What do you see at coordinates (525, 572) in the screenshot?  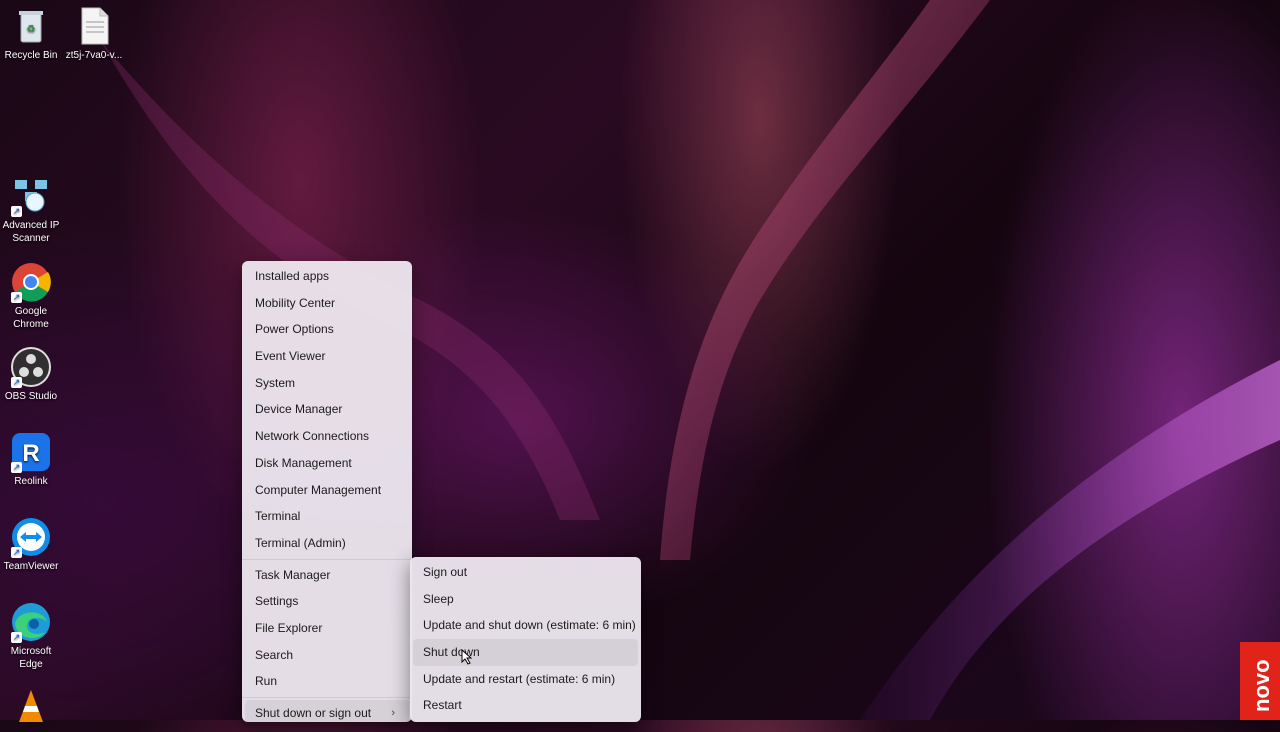 I see `submenu-item-sign-out: Sign out` at bounding box center [525, 572].